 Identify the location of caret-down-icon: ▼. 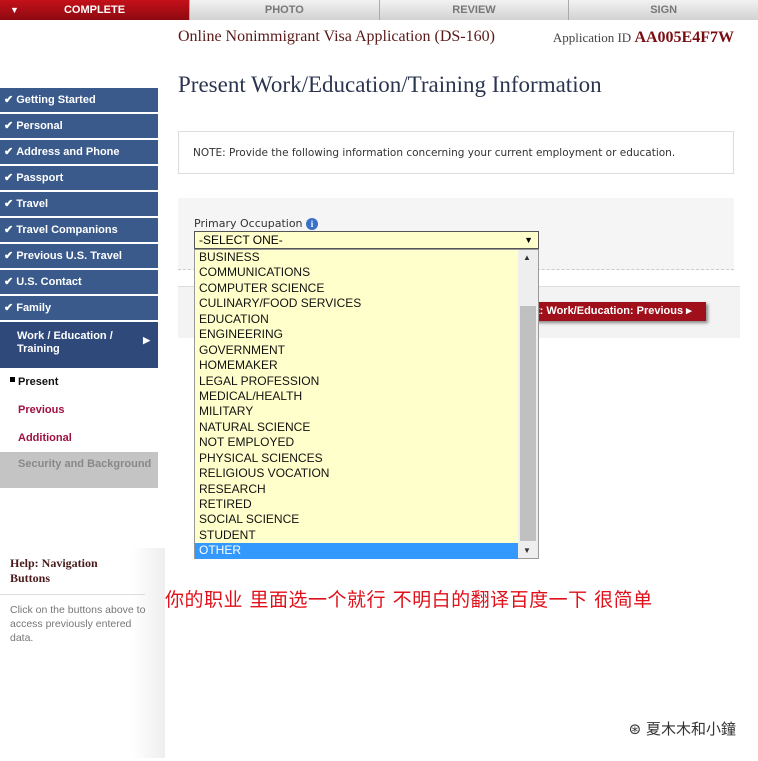
(14, 10).